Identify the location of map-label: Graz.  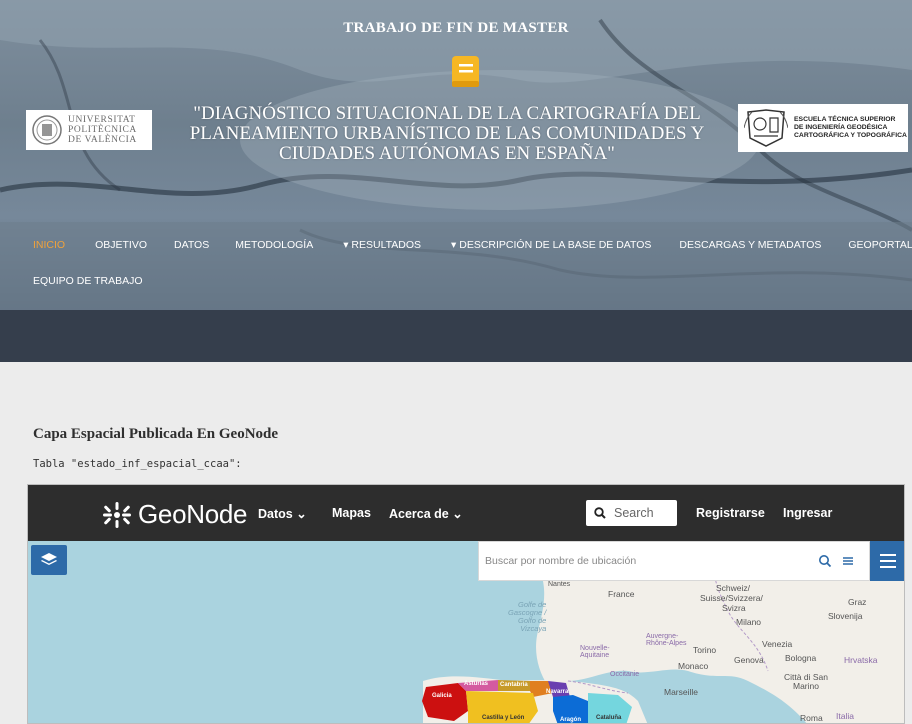
(857, 602).